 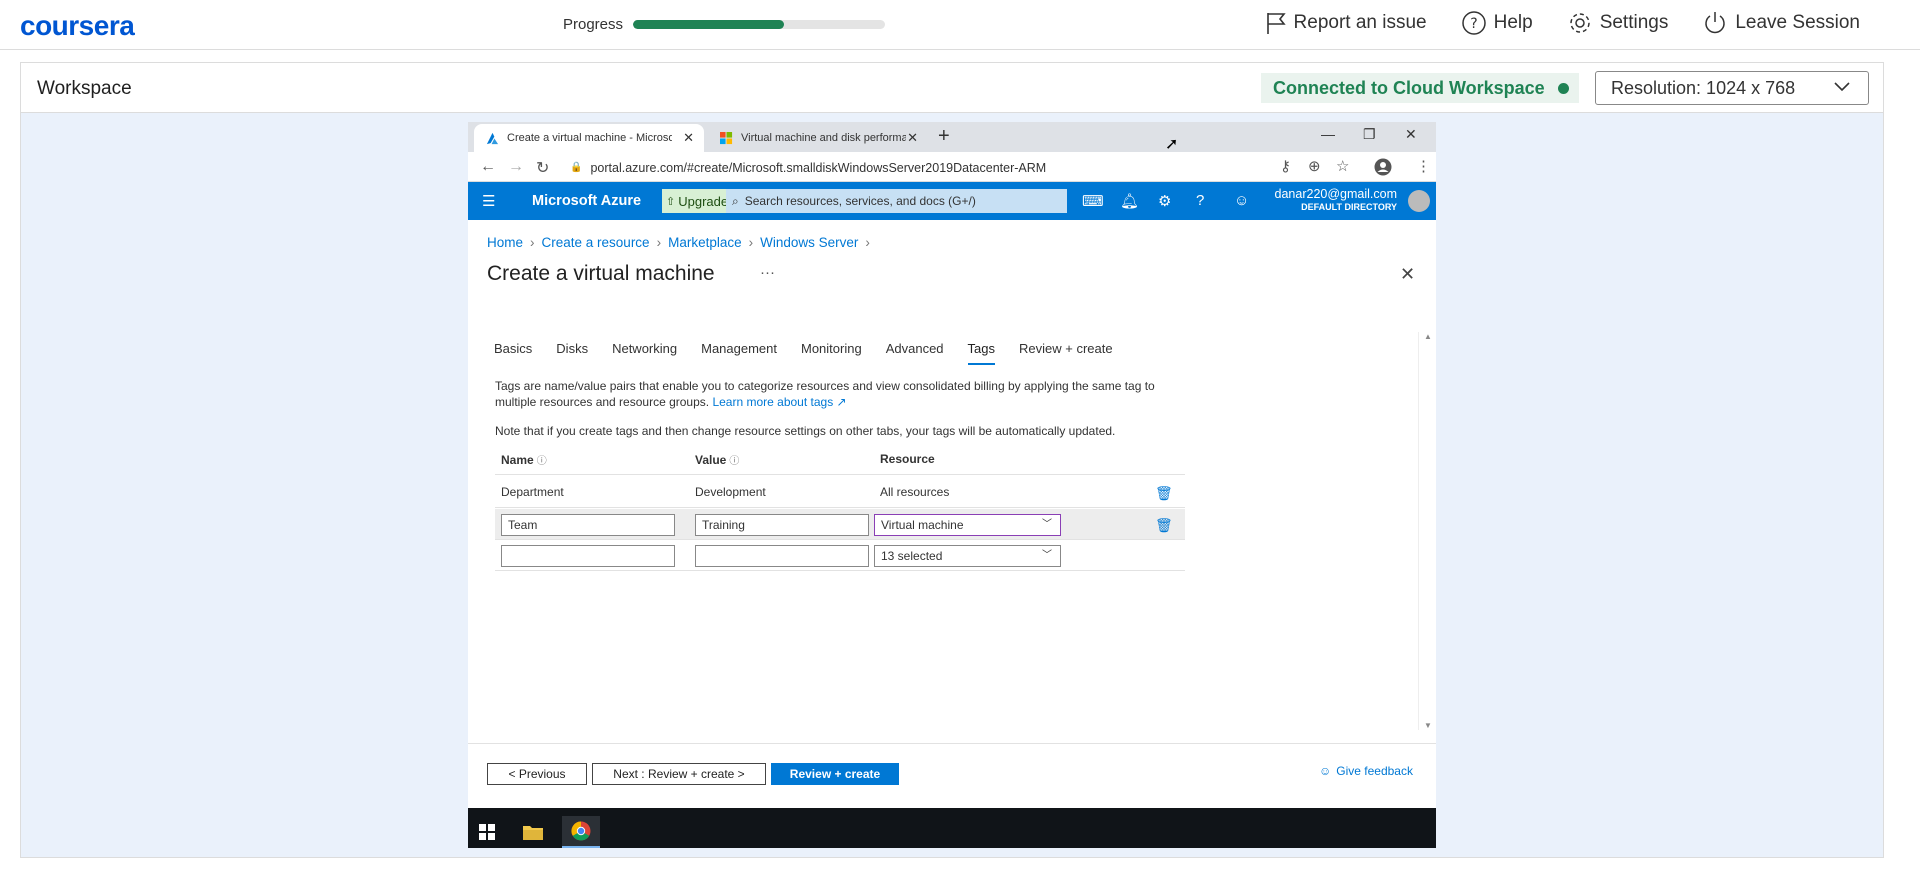 What do you see at coordinates (981, 353) in the screenshot?
I see `tab-tags: Tags` at bounding box center [981, 353].